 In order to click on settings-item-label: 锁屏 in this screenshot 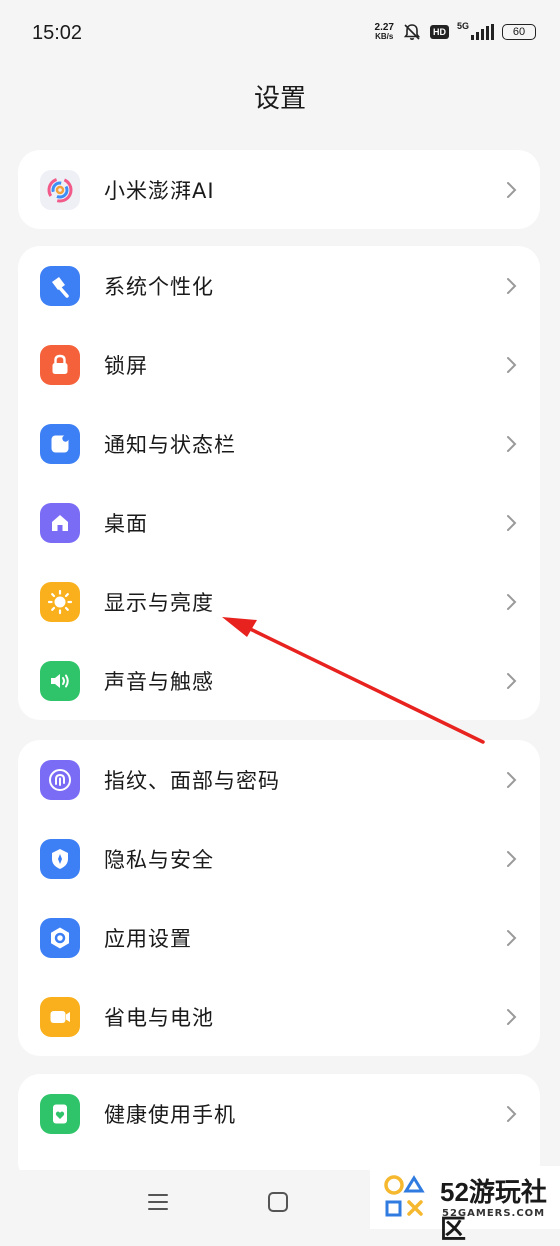, I will do `click(126, 365)`.